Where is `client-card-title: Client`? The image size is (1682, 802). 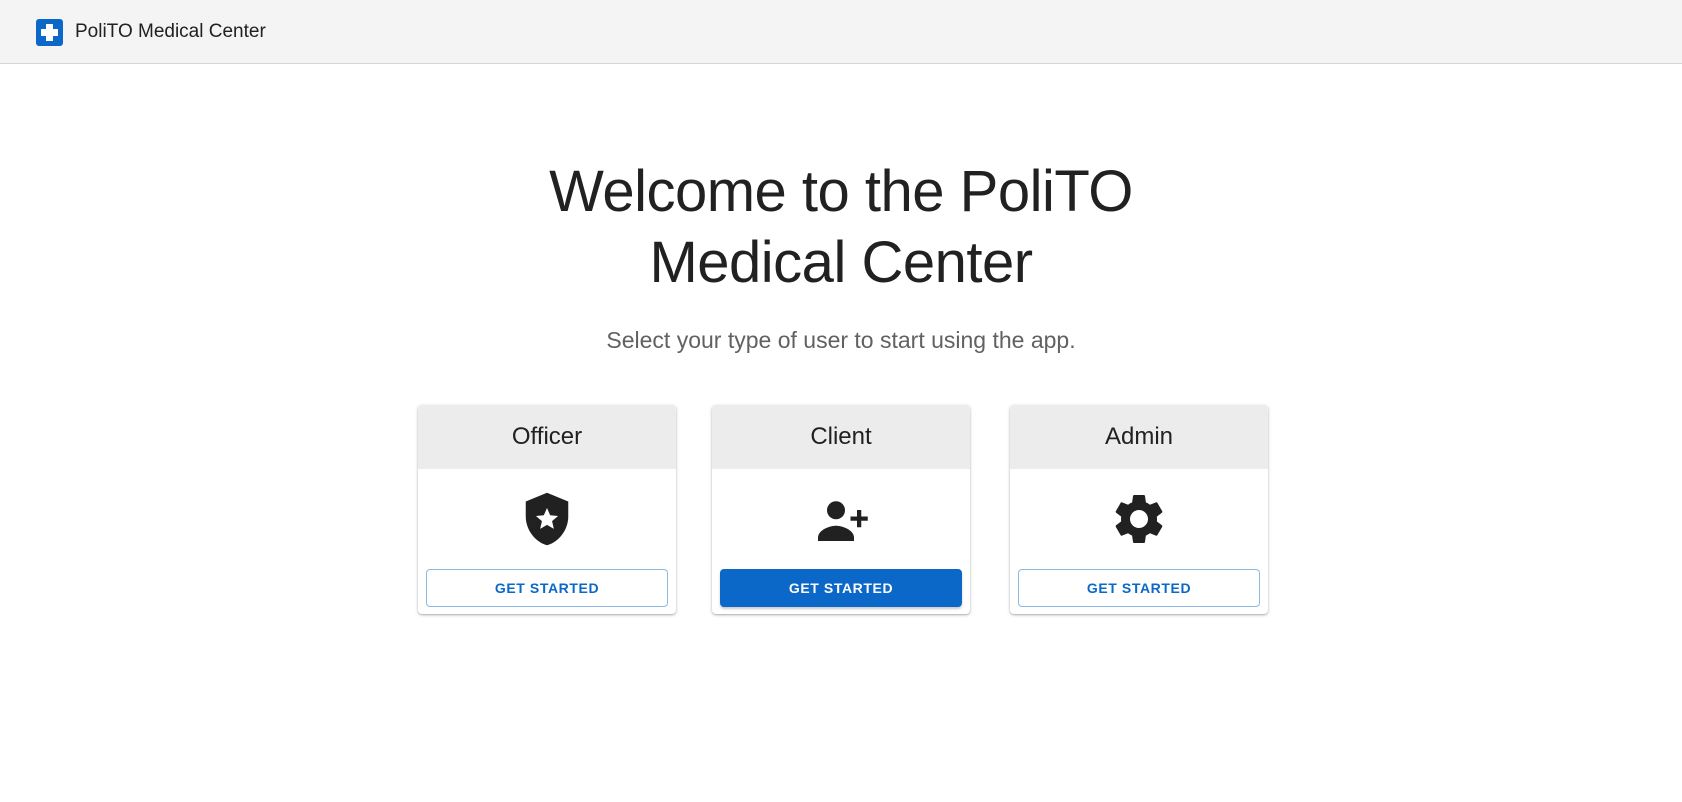 client-card-title: Client is located at coordinates (841, 437).